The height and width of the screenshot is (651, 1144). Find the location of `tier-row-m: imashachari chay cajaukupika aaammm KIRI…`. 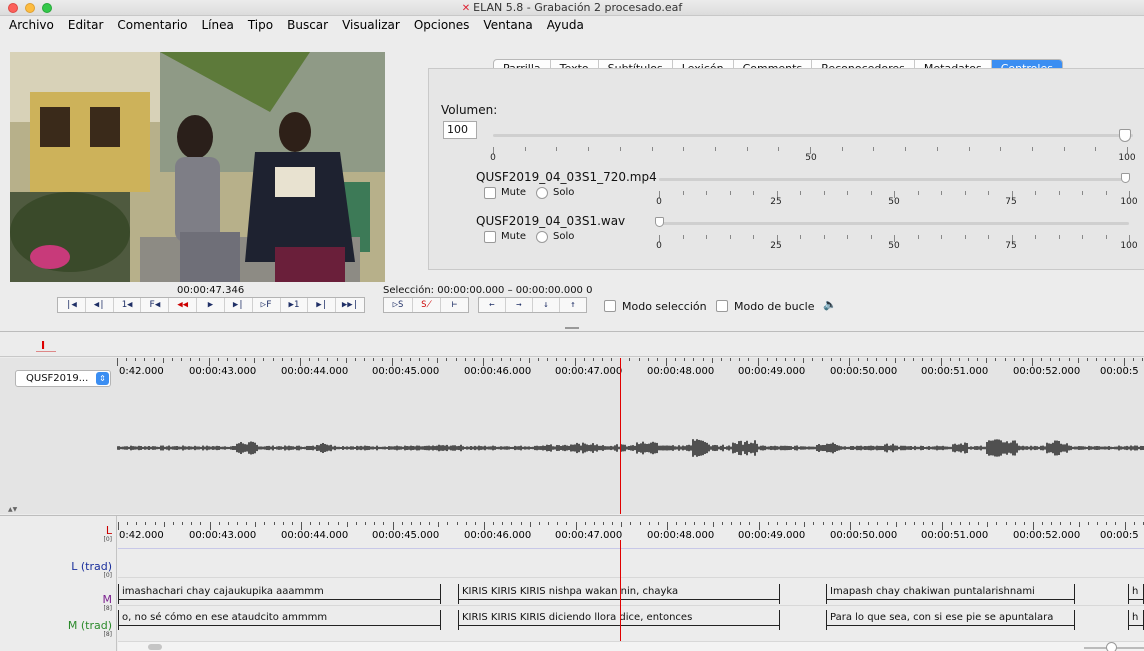

tier-row-m: imashachari chay cajaukupika aaammm KIRI… is located at coordinates (631, 592).